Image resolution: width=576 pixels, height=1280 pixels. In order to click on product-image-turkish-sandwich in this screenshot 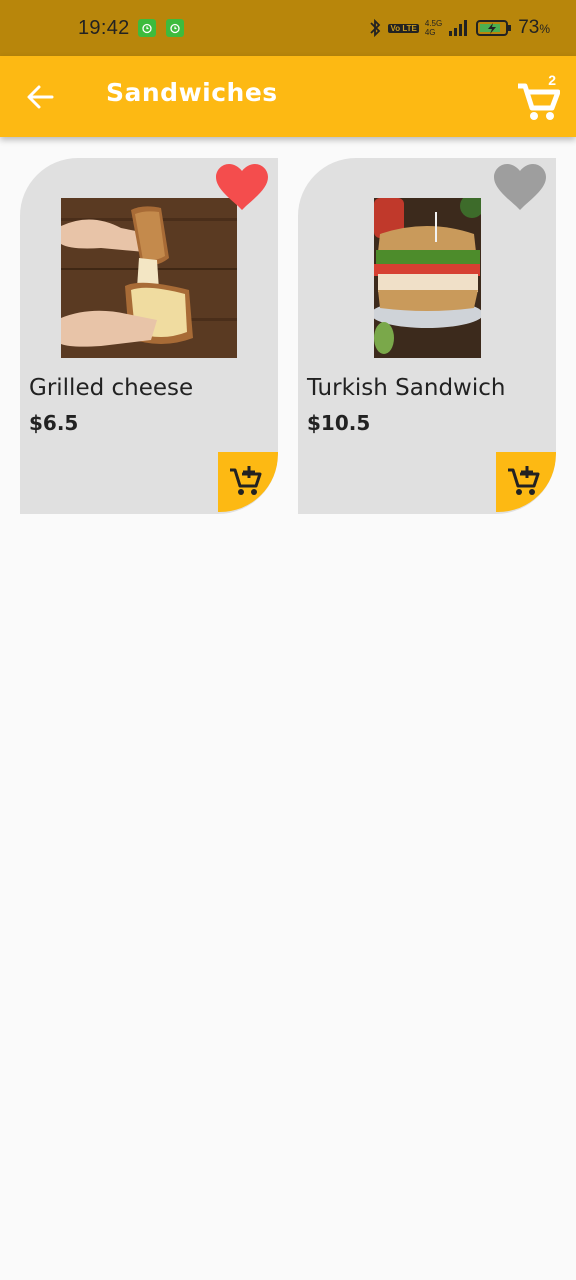, I will do `click(427, 278)`.